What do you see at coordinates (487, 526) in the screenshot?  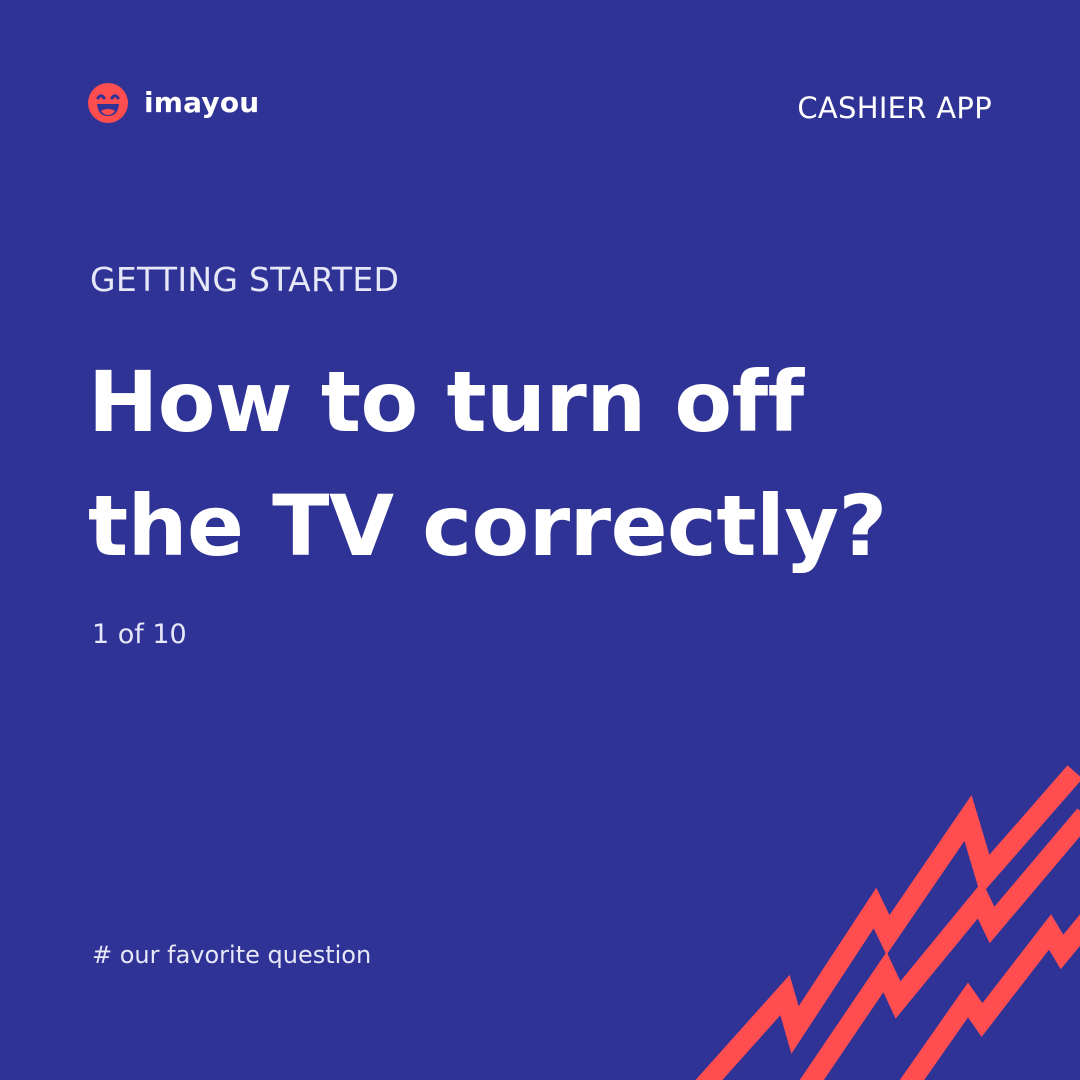 I see `headline-line-2: the TV correctly?` at bounding box center [487, 526].